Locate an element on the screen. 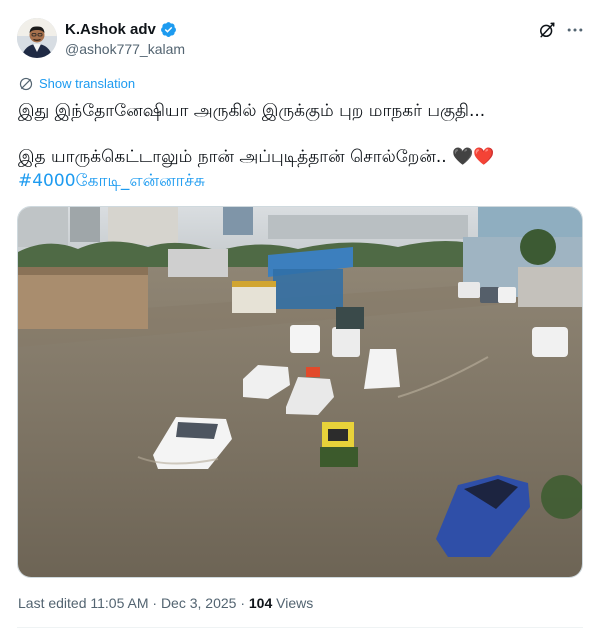 This screenshot has width=596, height=636. show-translation: Show translation is located at coordinates (77, 83).